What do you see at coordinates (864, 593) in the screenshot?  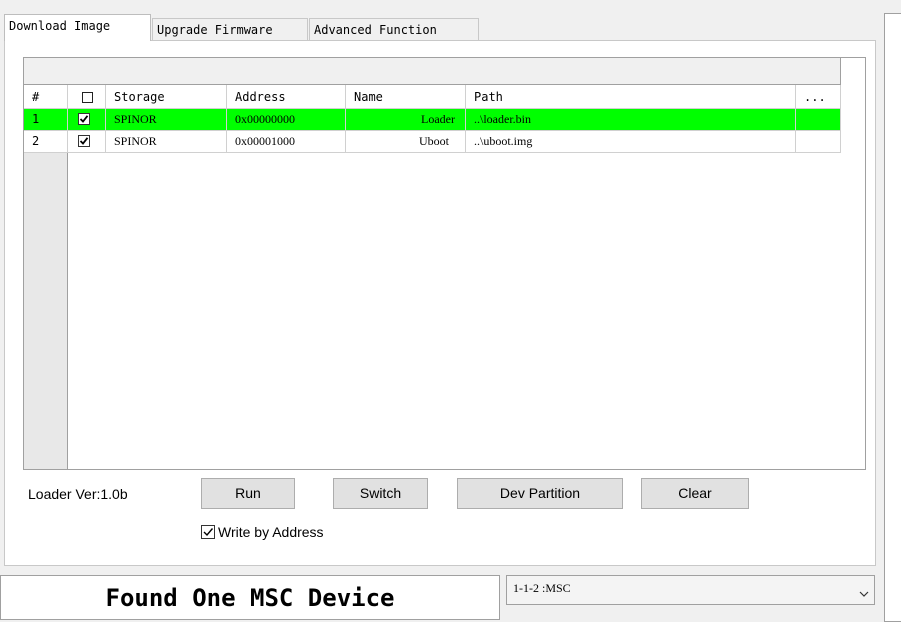 I see `chevron-down-icon` at bounding box center [864, 593].